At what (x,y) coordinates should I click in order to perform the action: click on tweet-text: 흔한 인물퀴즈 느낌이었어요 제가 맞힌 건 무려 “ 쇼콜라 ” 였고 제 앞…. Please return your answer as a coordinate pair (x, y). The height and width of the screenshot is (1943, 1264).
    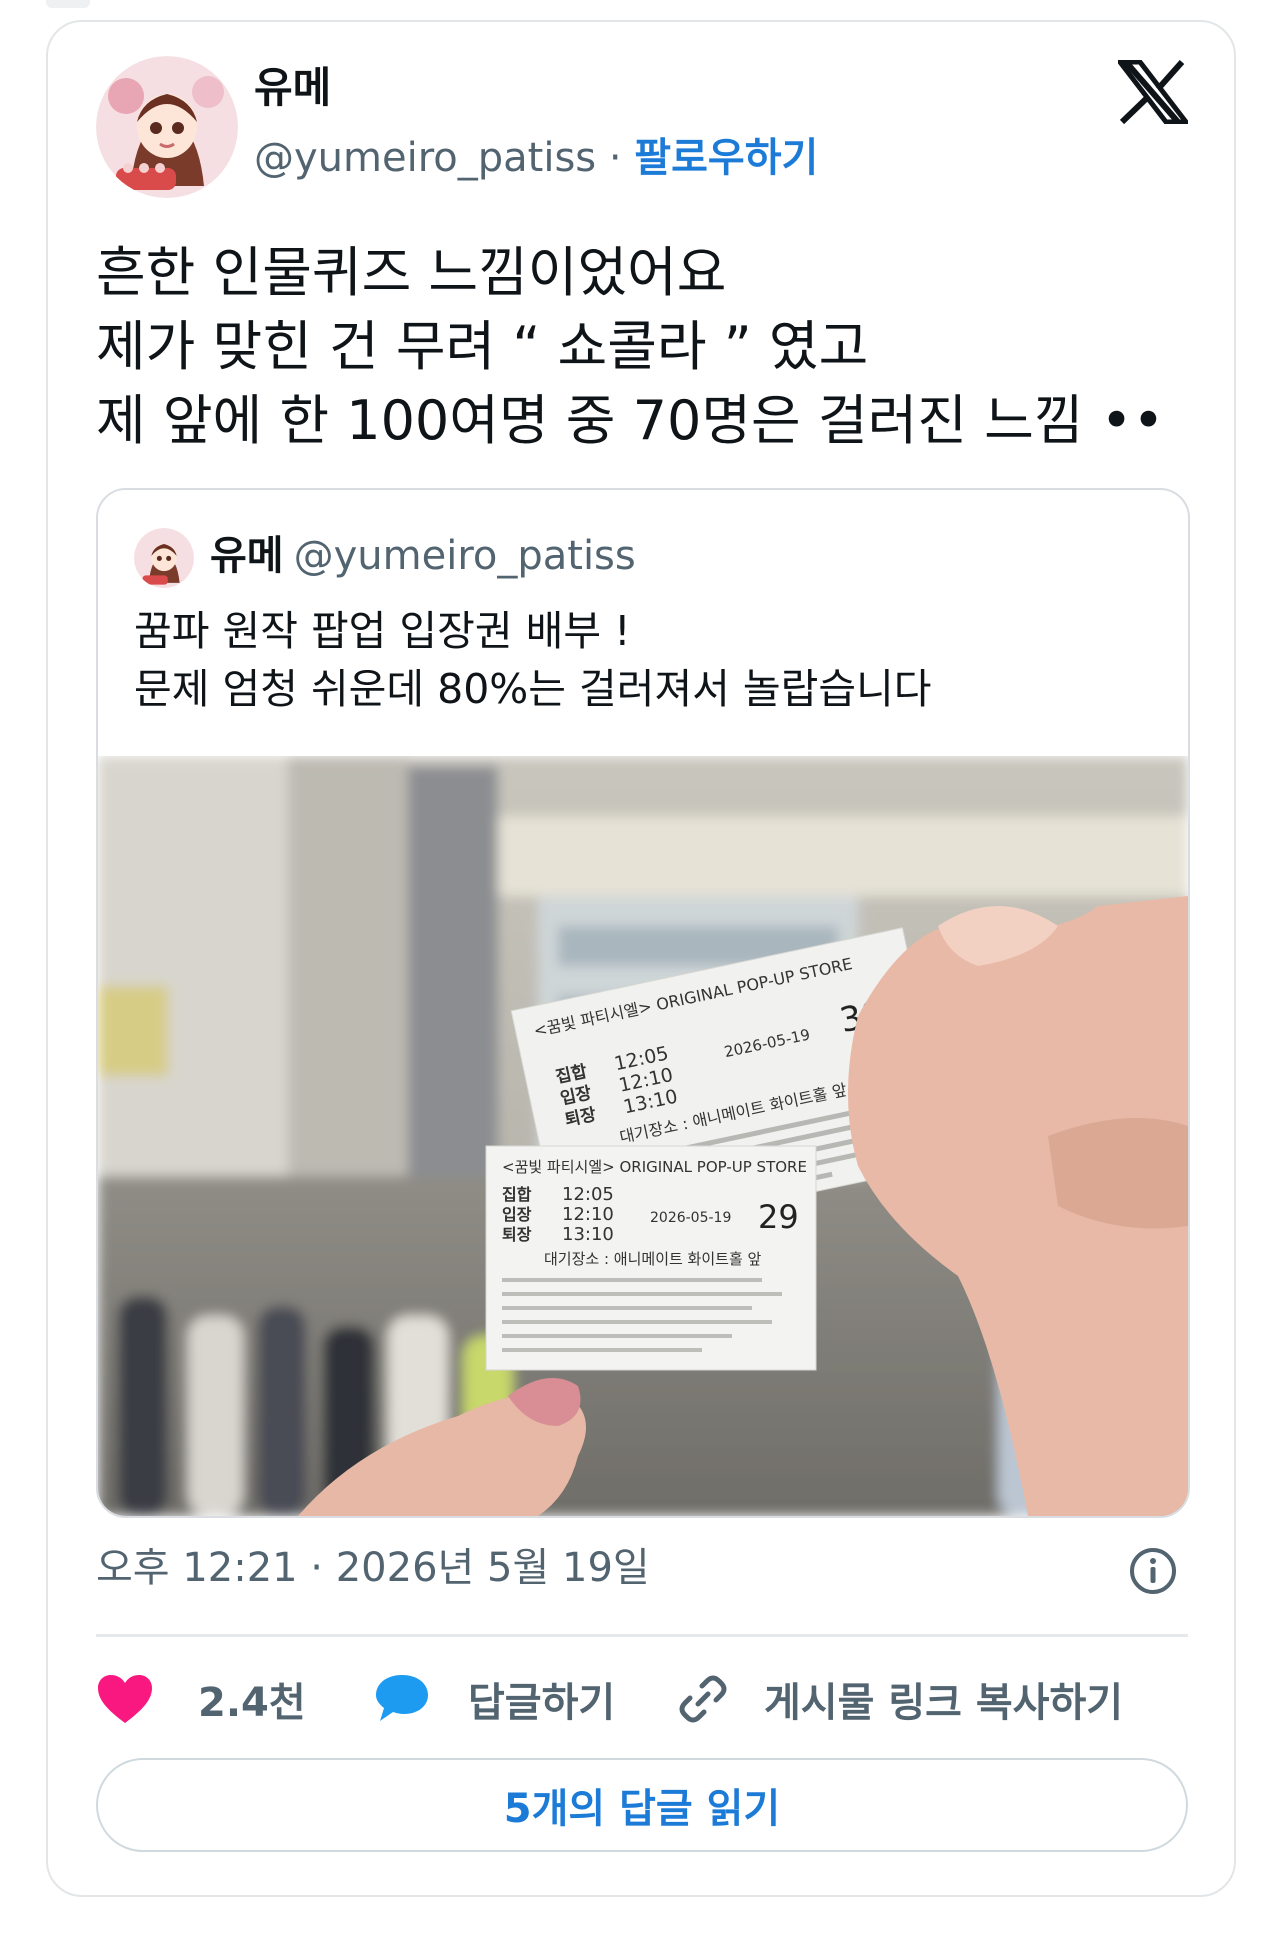
    Looking at the image, I should click on (630, 346).